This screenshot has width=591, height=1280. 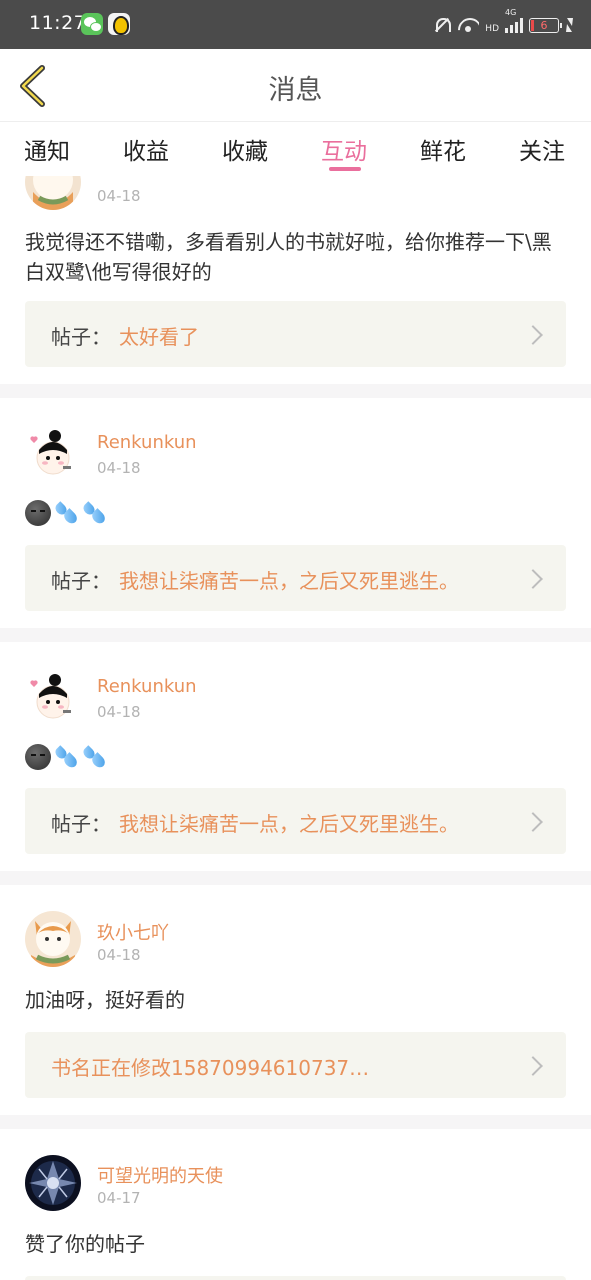 What do you see at coordinates (295, 149) in the screenshot?
I see `tab-bar: 通知 收益 收藏 互动 鲜花 关注` at bounding box center [295, 149].